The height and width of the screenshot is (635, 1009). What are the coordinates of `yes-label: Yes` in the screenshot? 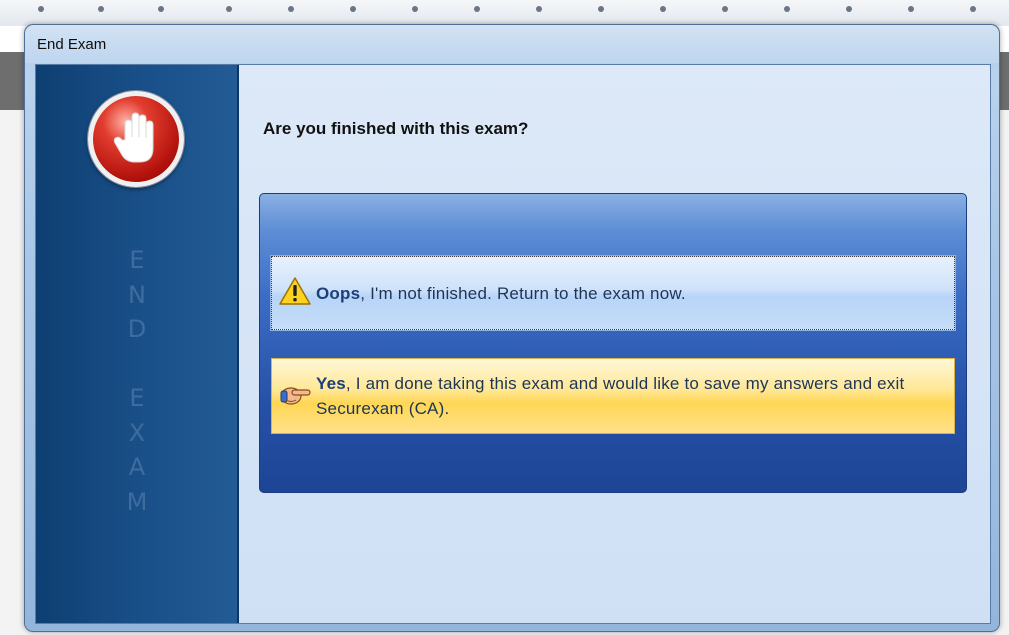 It's located at (331, 383).